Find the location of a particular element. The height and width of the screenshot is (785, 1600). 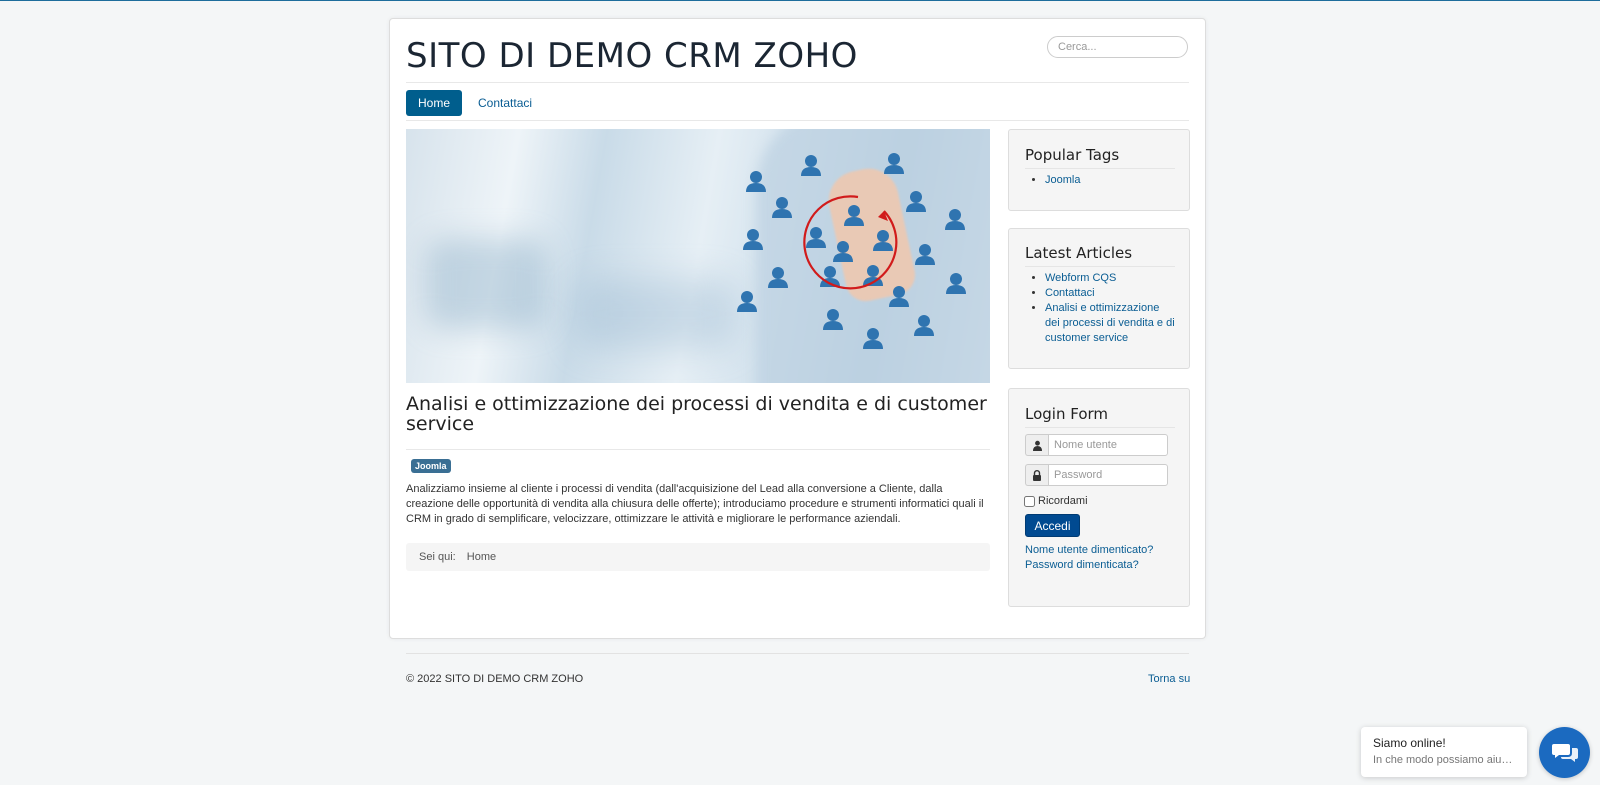

back-to-top-link: Torna su is located at coordinates (1169, 679).